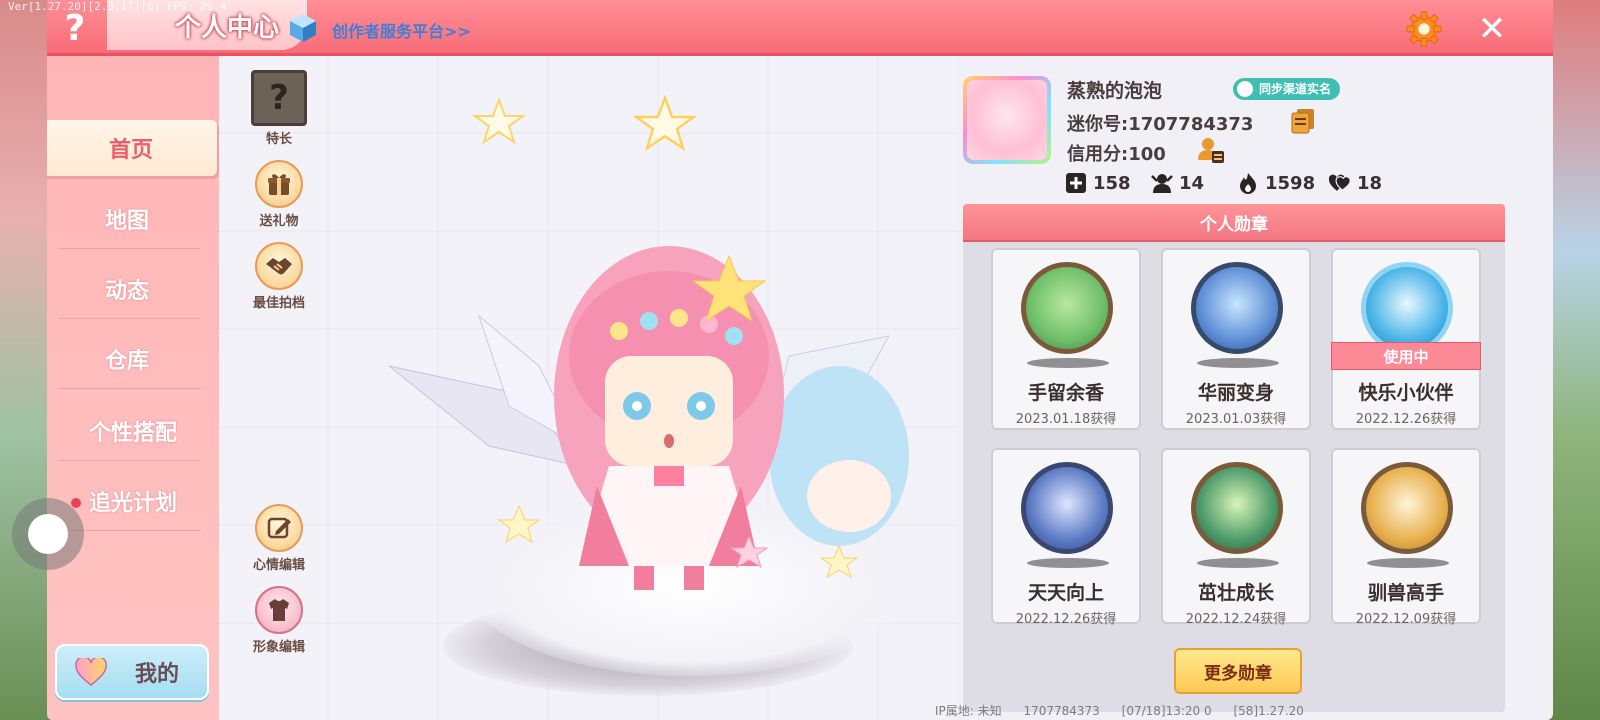  What do you see at coordinates (1287, 89) in the screenshot?
I see `real-name-sync-badge: 同步渠道实名` at bounding box center [1287, 89].